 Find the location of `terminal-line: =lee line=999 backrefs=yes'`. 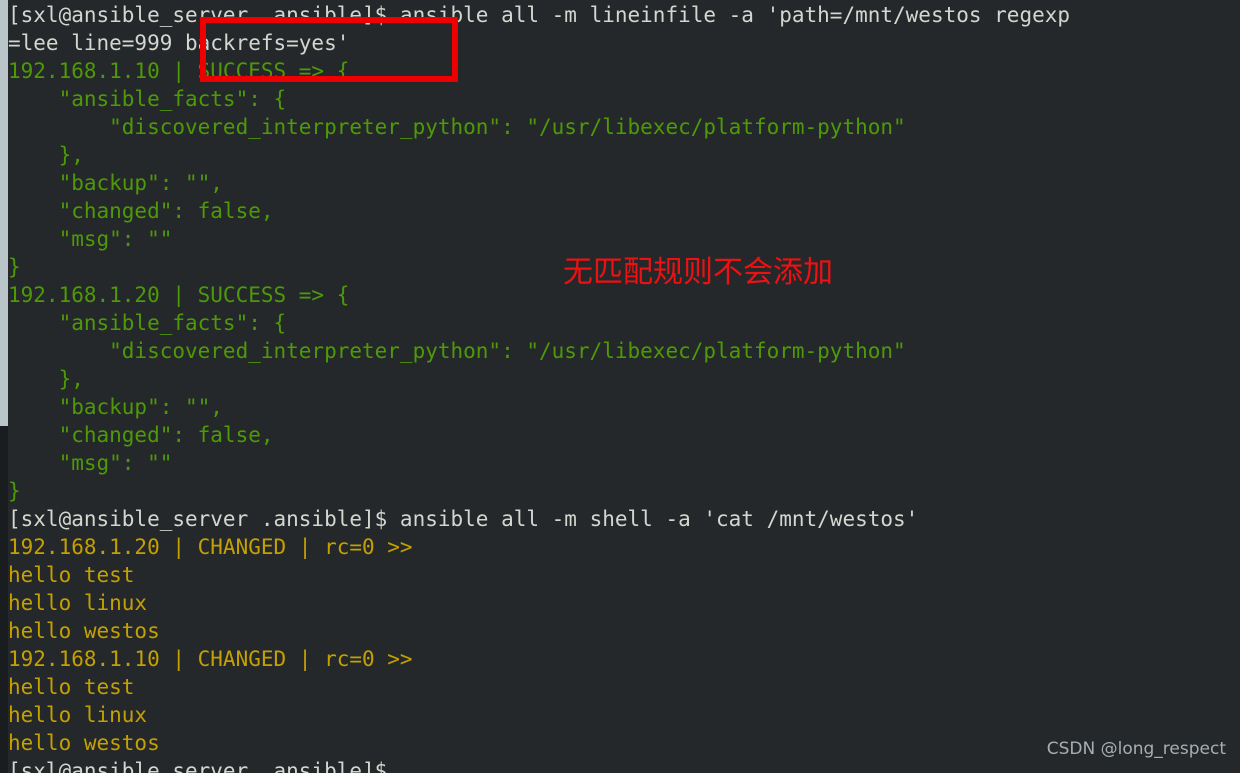

terminal-line: =lee line=999 backrefs=yes' is located at coordinates (179, 43).